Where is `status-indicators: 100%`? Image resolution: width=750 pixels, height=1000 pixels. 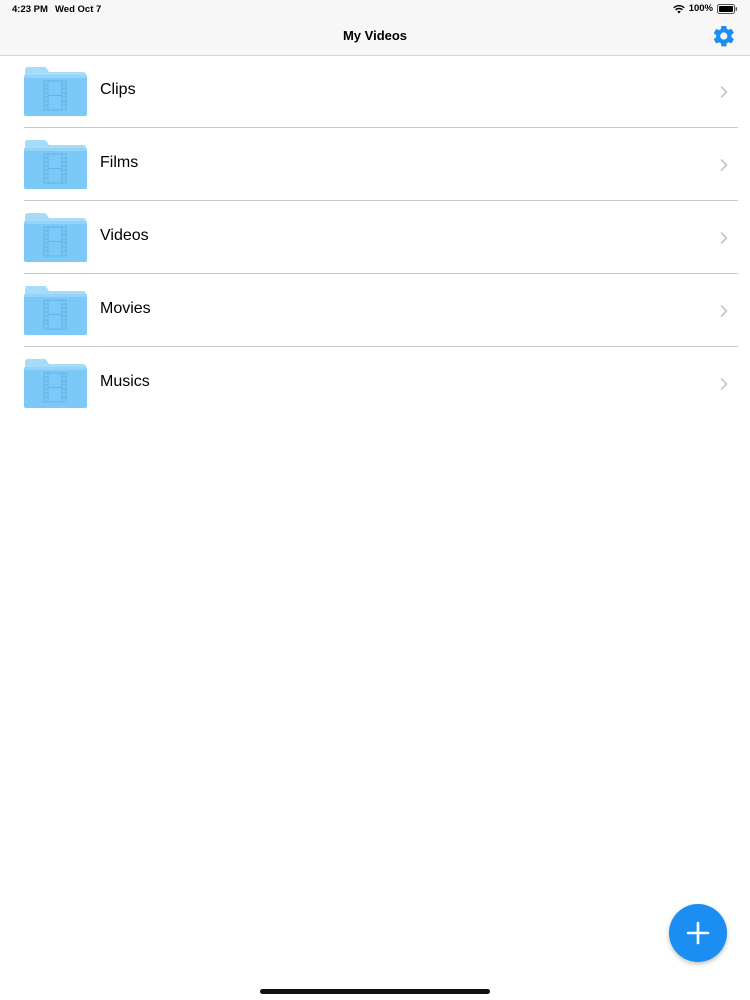
status-indicators: 100% is located at coordinates (705, 8).